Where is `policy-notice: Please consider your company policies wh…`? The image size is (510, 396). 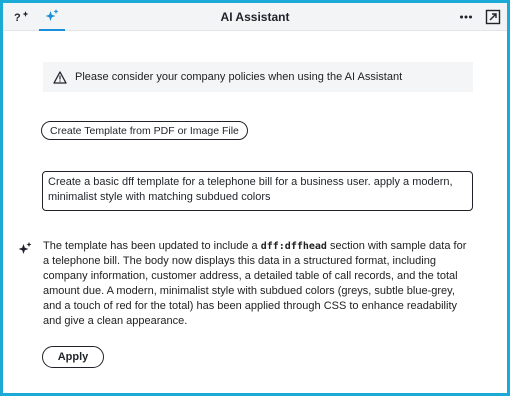
policy-notice: Please consider your company policies wh… is located at coordinates (258, 77).